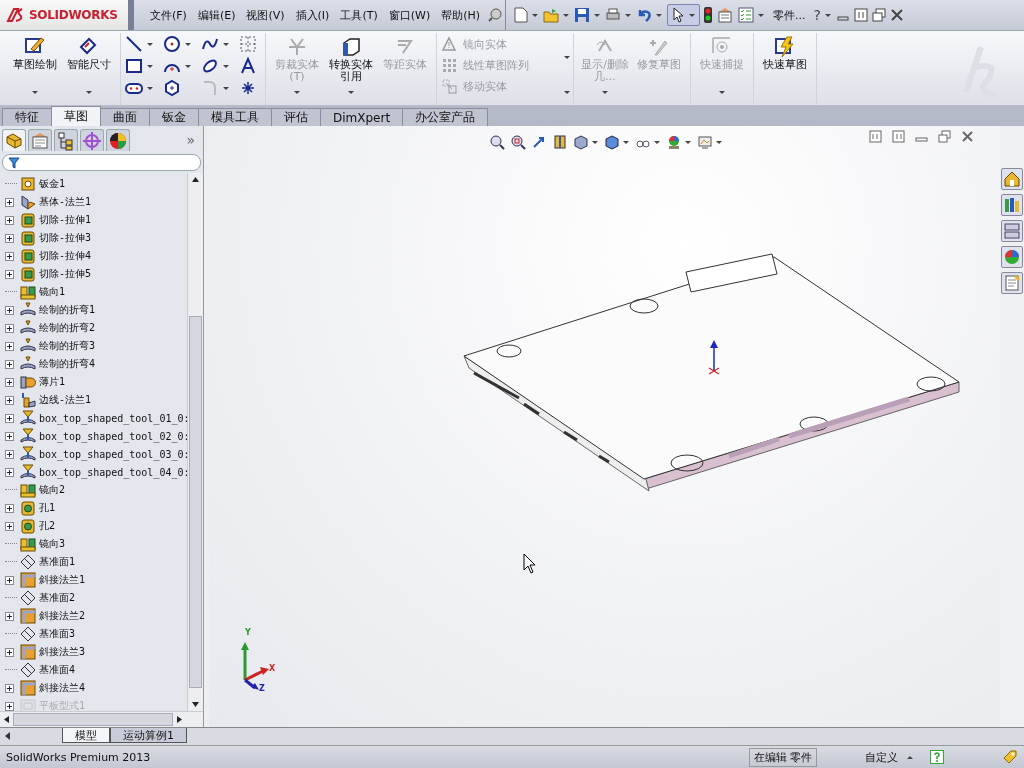 The height and width of the screenshot is (768, 1024). Describe the element at coordinates (93, 472) in the screenshot. I see `feature-tree-item: box_top_shaped_tool_04_0:` at that location.